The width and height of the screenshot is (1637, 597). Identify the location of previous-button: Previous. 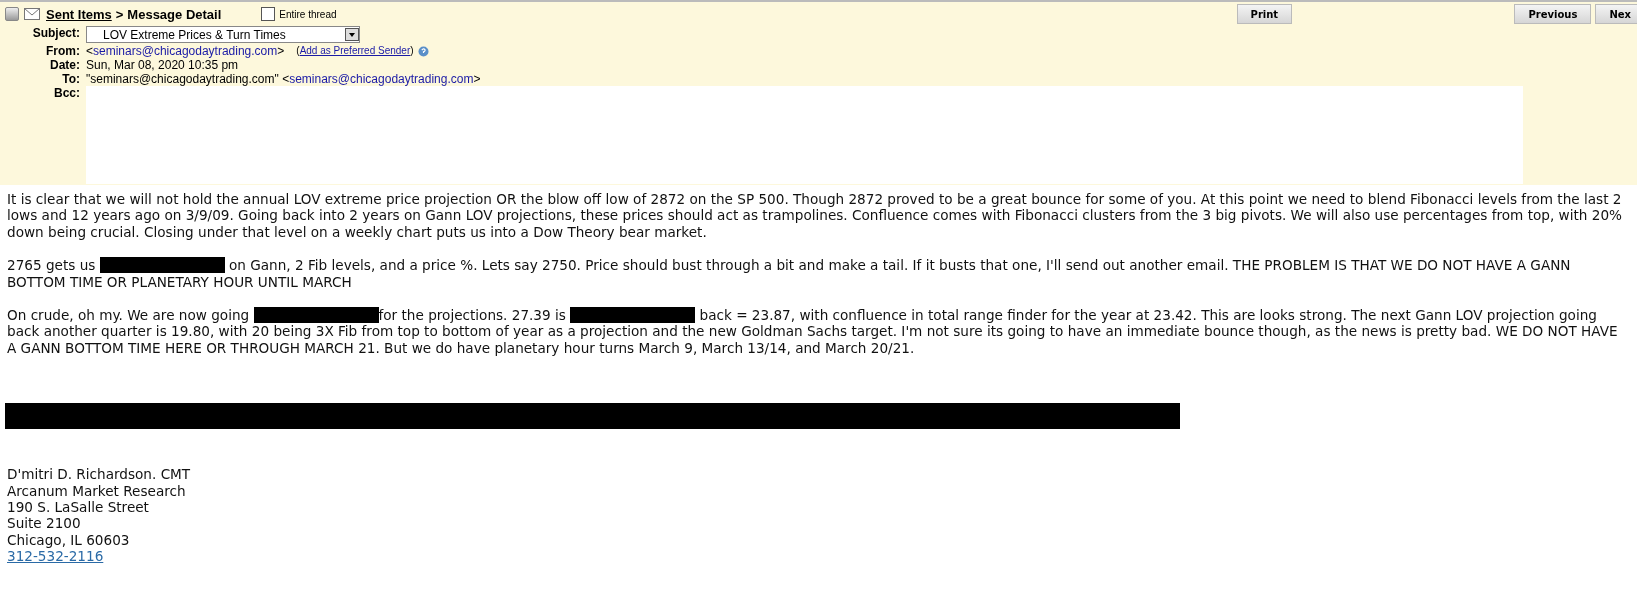
(1553, 14).